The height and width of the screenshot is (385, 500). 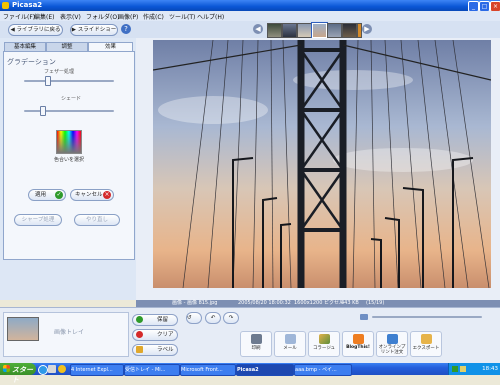 I want to click on apply-button: 適用 ✓, so click(x=47, y=195).